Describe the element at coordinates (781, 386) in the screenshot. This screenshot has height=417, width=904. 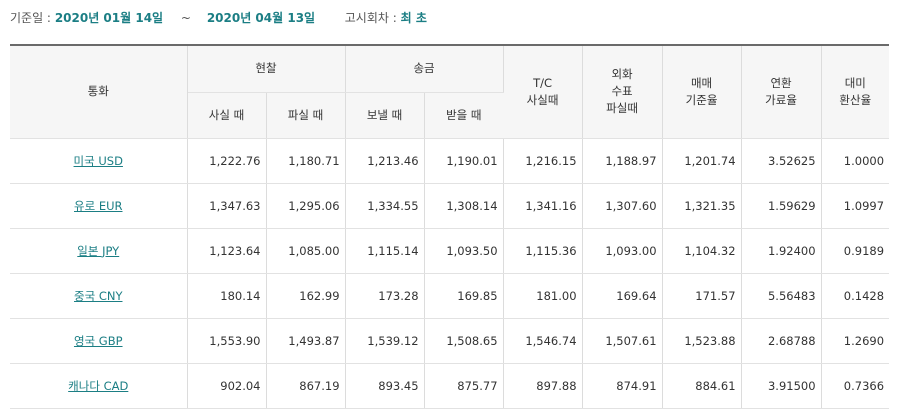
I see `rate-cell-conv: 3.91500` at that location.